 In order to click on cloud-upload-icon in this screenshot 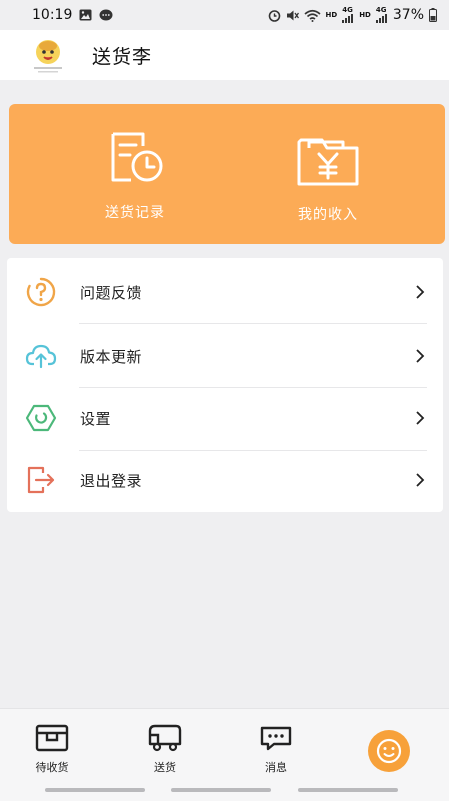, I will do `click(41, 356)`.